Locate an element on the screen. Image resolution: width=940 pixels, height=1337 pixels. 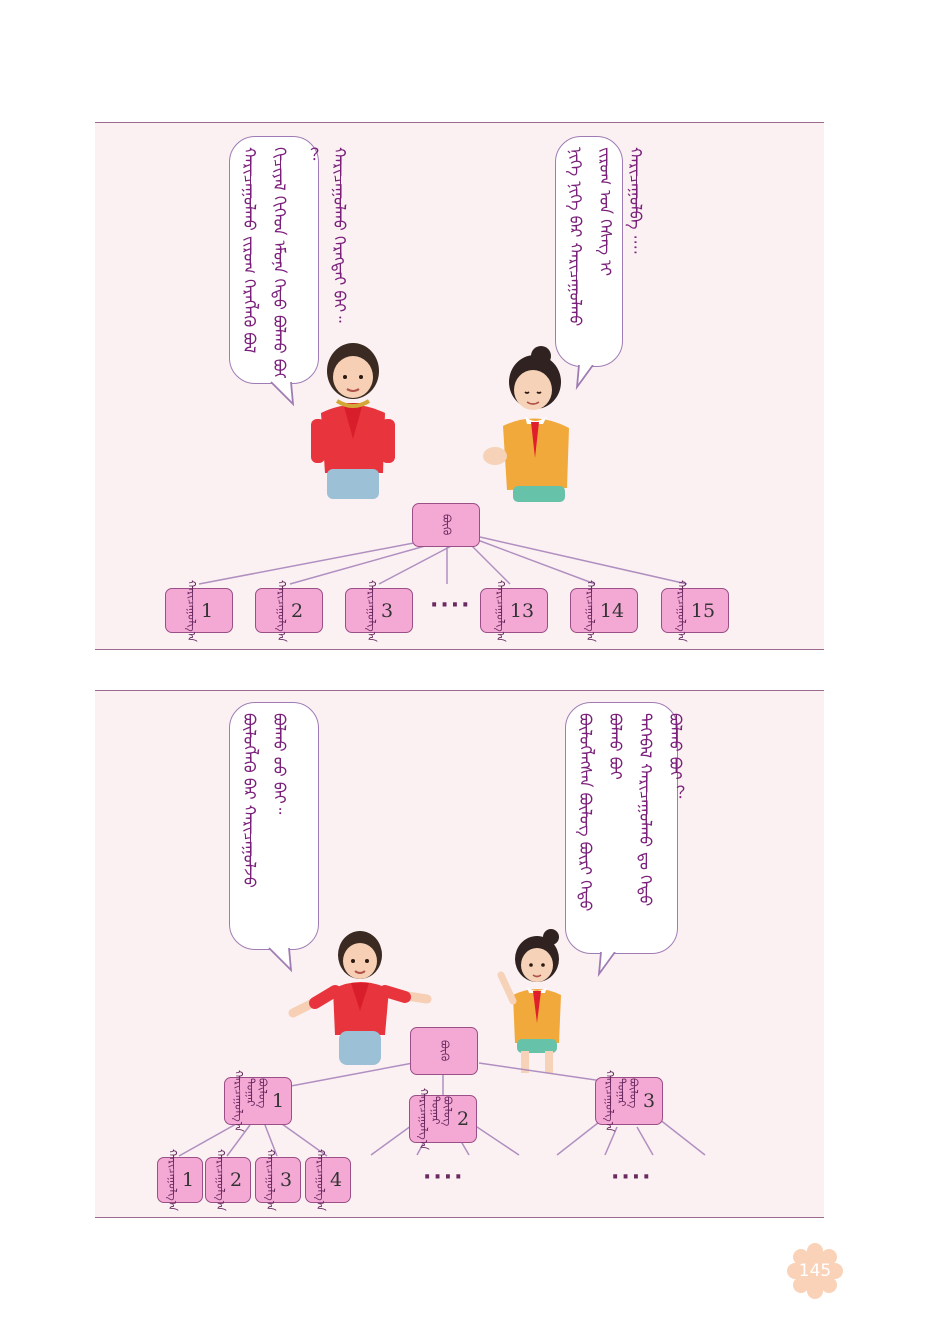
group-box-3: ᠬᠠᠷᠢᠴᠠᠭᠤᠯᠭ᠎ᠠ ᠳᠤᠭᠠᠷ ᠪᠦᠯᠦᠭ 3 is located at coordinates (629, 1101).